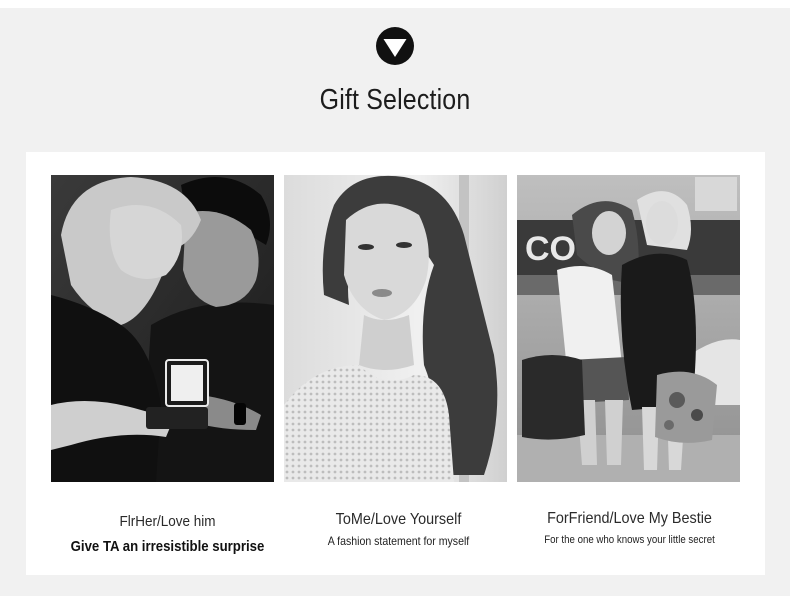  Describe the element at coordinates (162, 328) in the screenshot. I see `couple-with-ring-box-photo` at that location.